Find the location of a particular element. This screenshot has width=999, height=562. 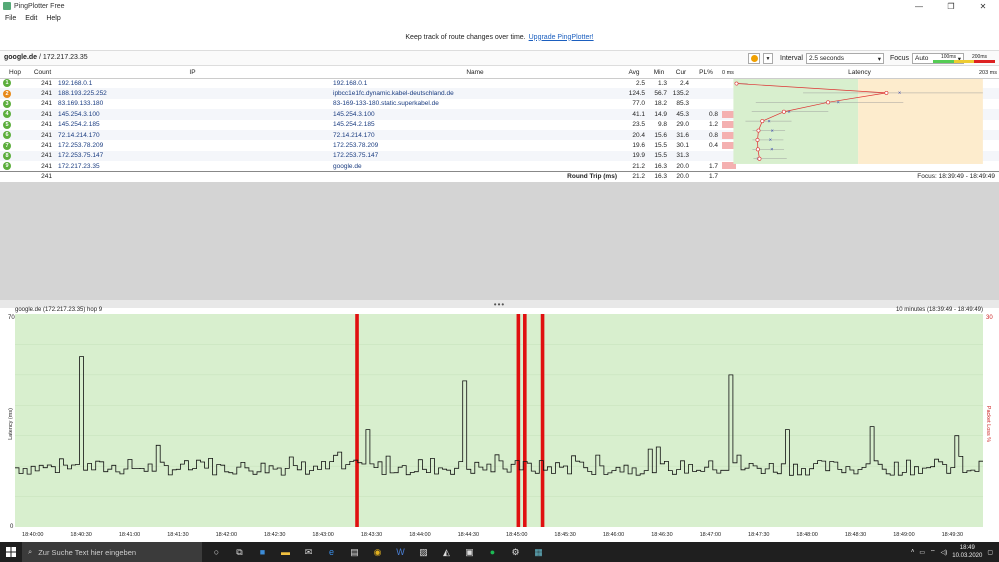

hop-ip: 172.253.78.209 is located at coordinates (81, 146).